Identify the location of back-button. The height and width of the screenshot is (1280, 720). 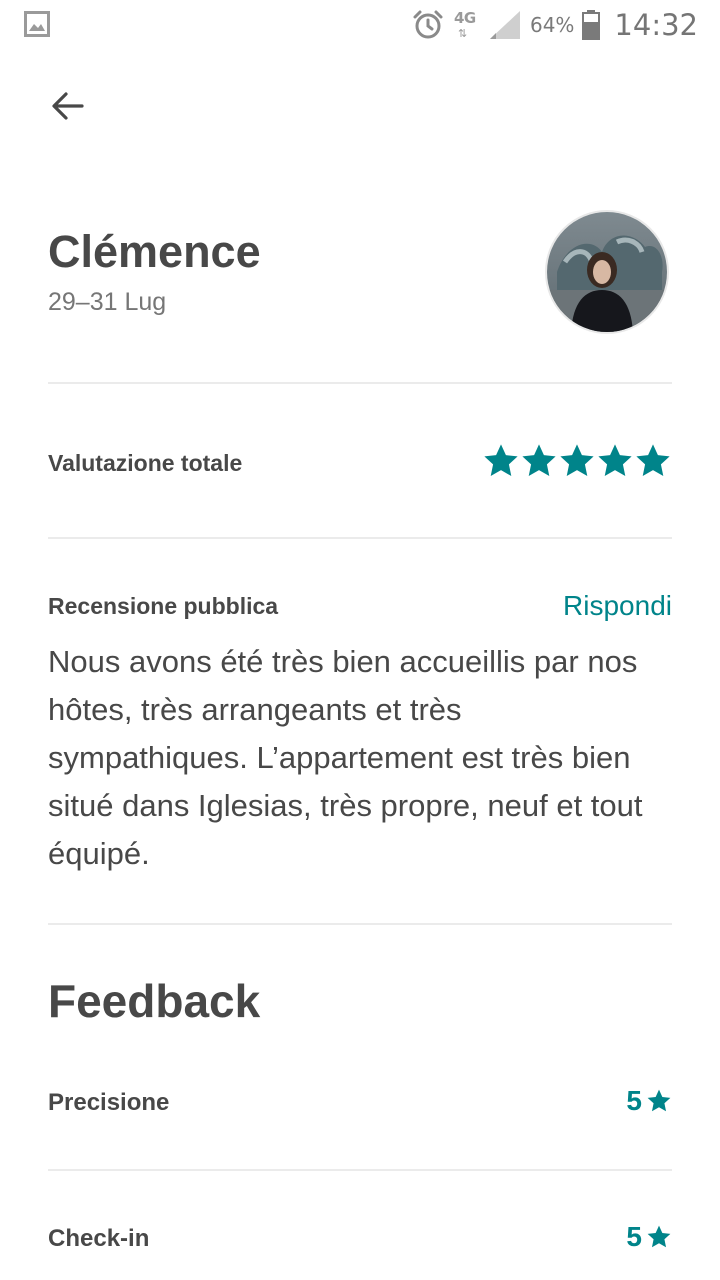
(68, 106).